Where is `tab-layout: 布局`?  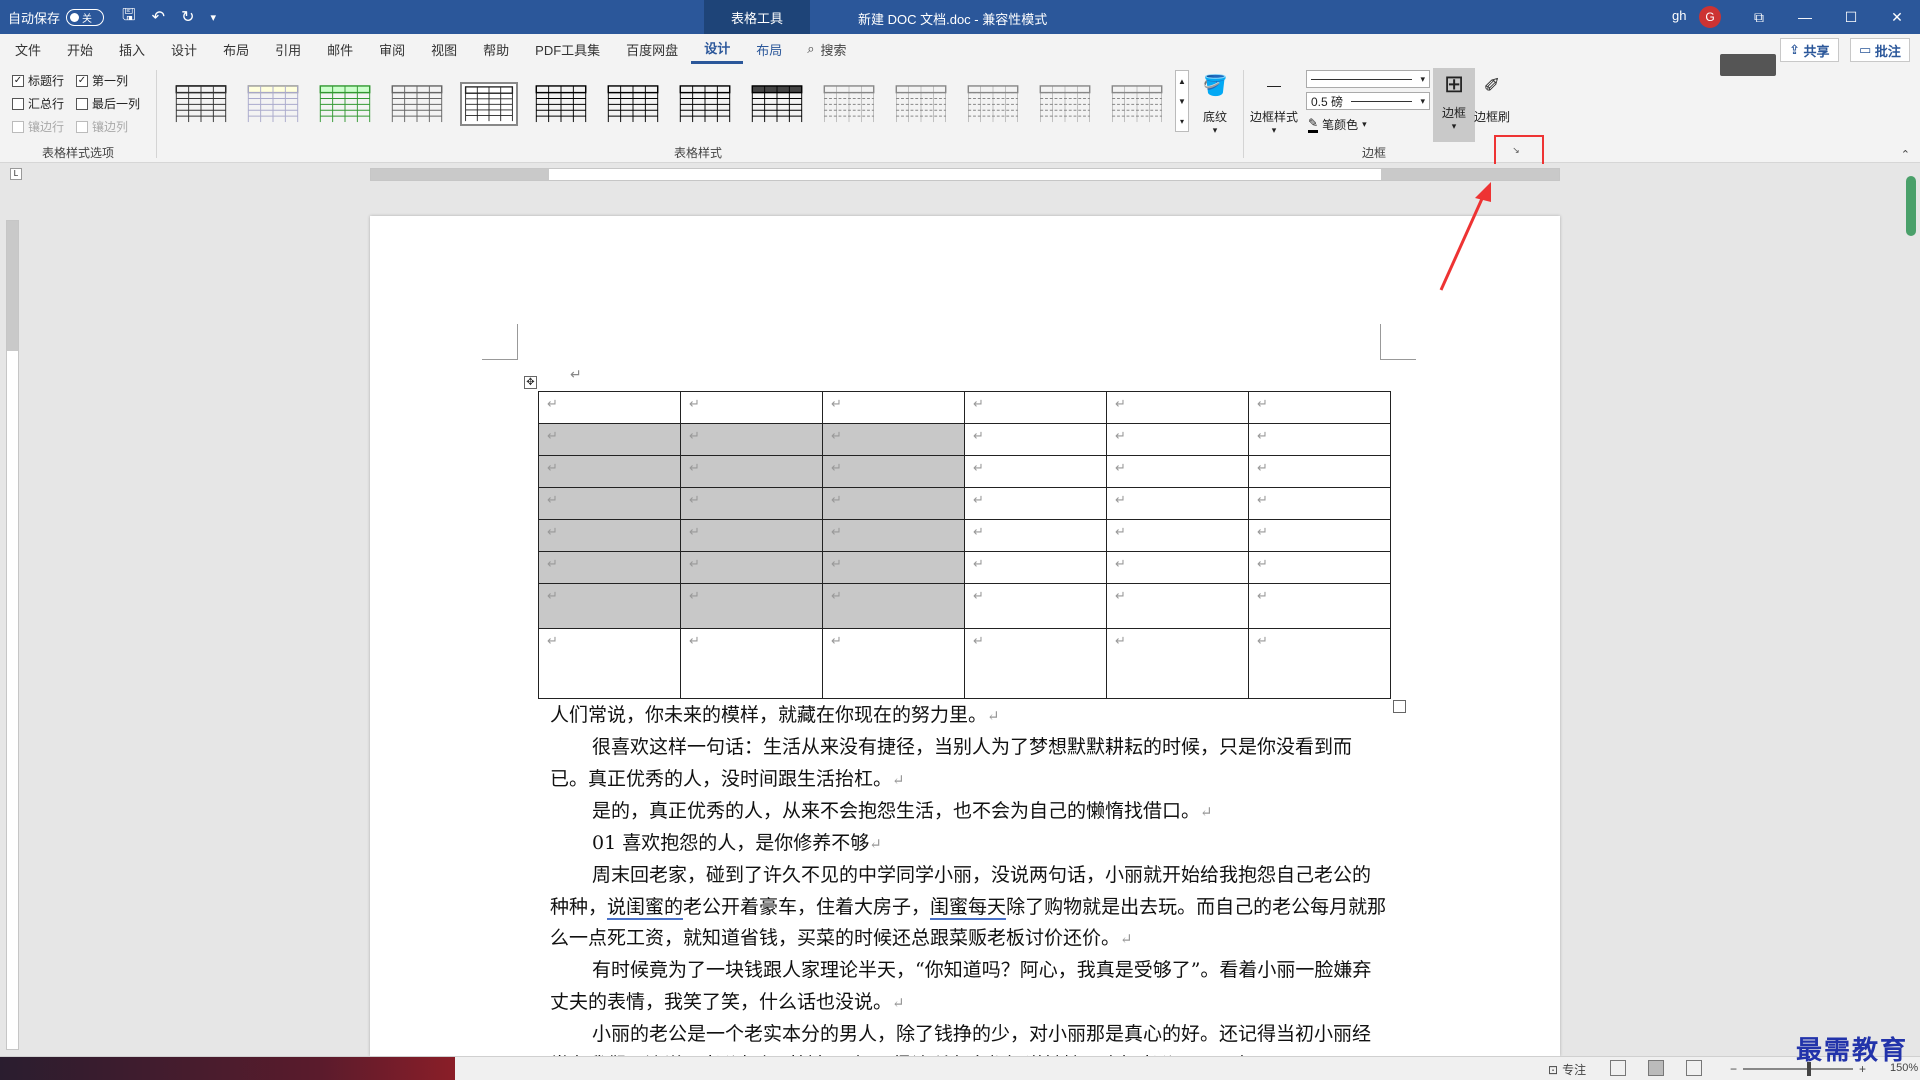 tab-layout: 布局 is located at coordinates (236, 49).